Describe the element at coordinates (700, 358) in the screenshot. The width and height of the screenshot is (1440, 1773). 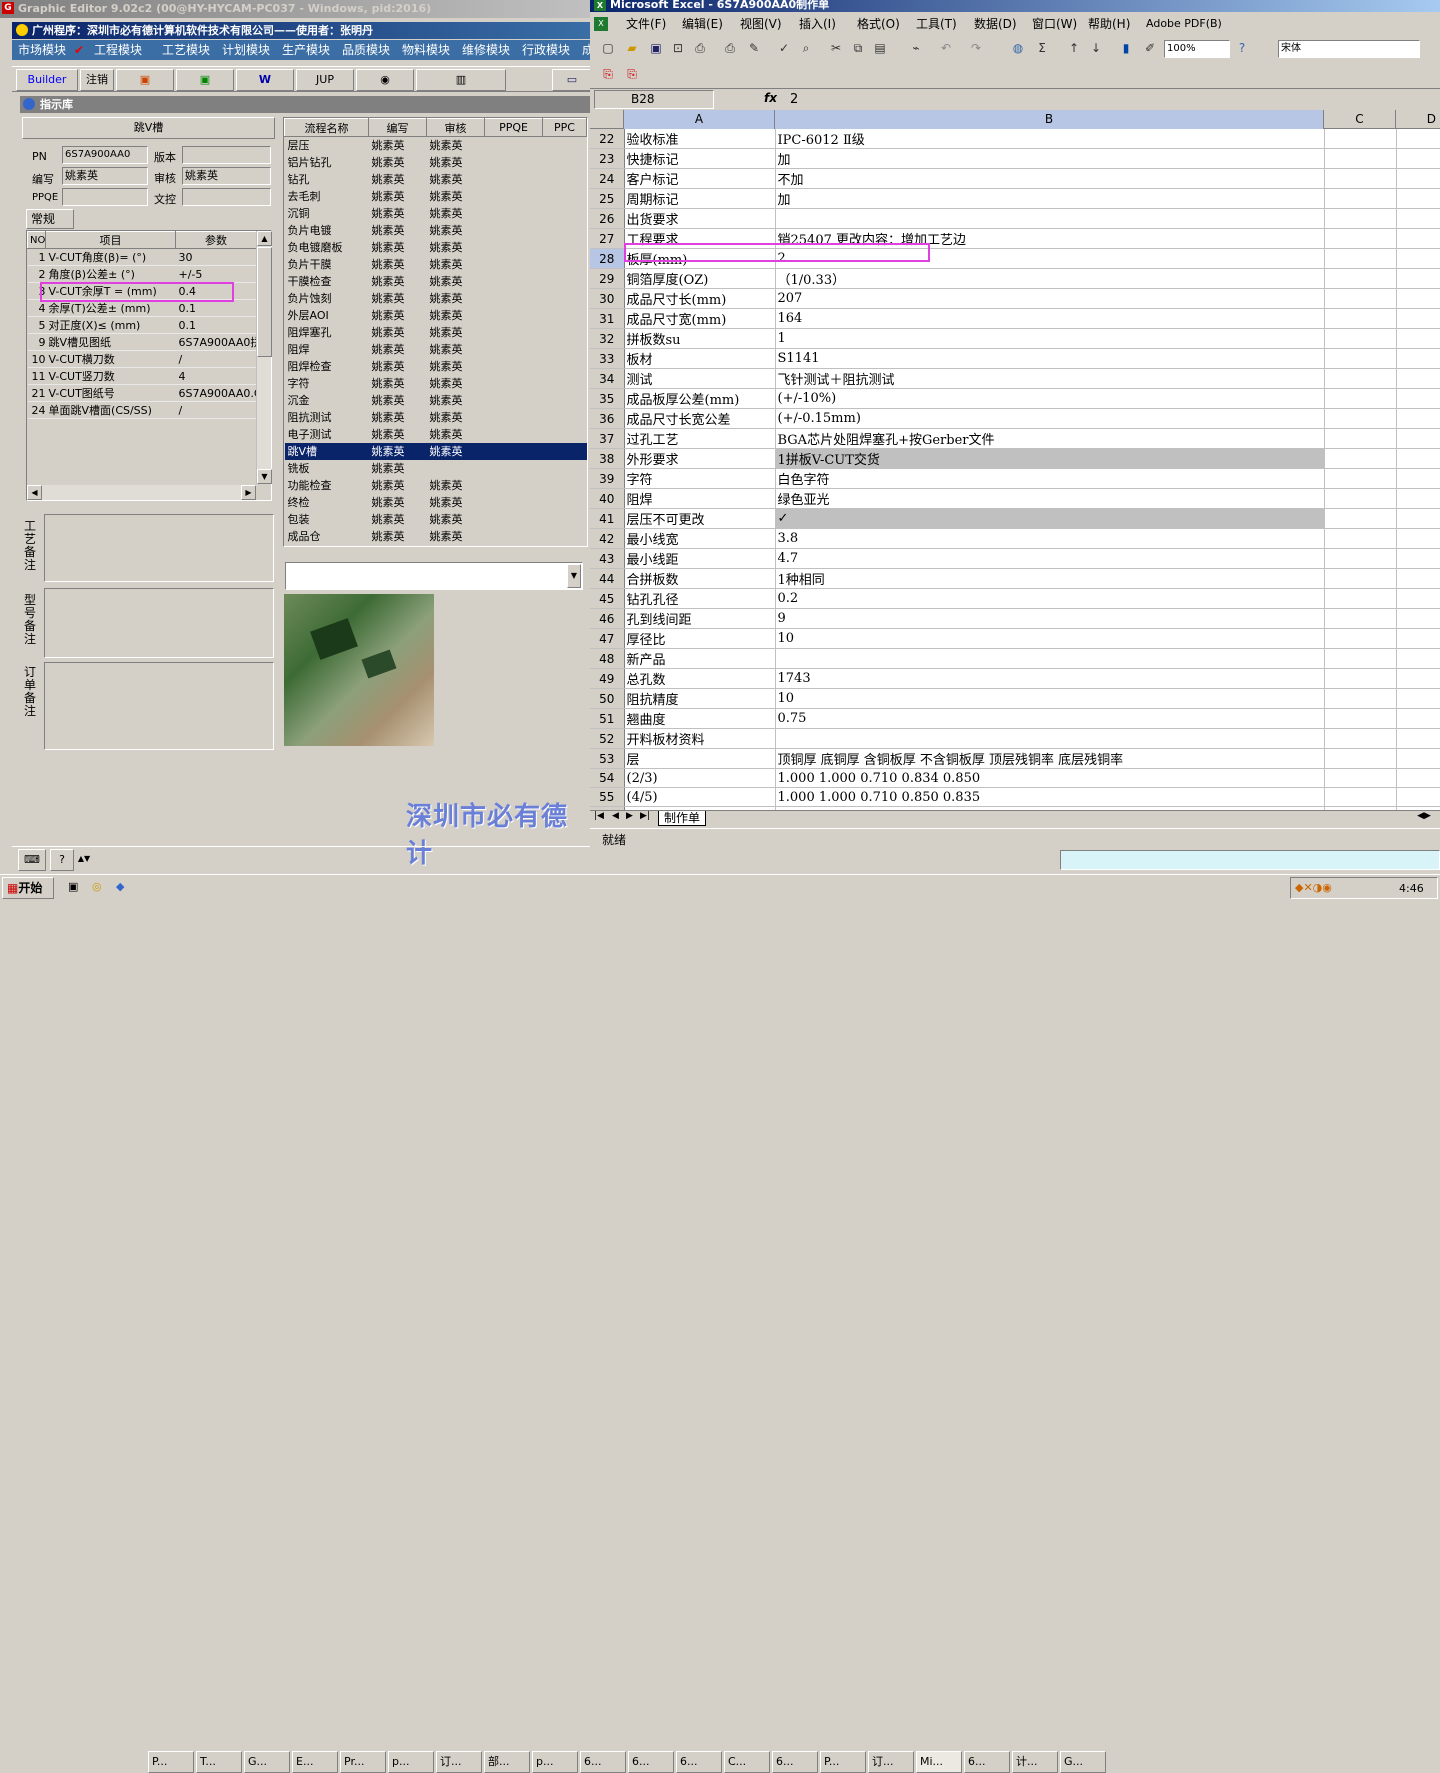
I see `cell-a: 板材` at that location.